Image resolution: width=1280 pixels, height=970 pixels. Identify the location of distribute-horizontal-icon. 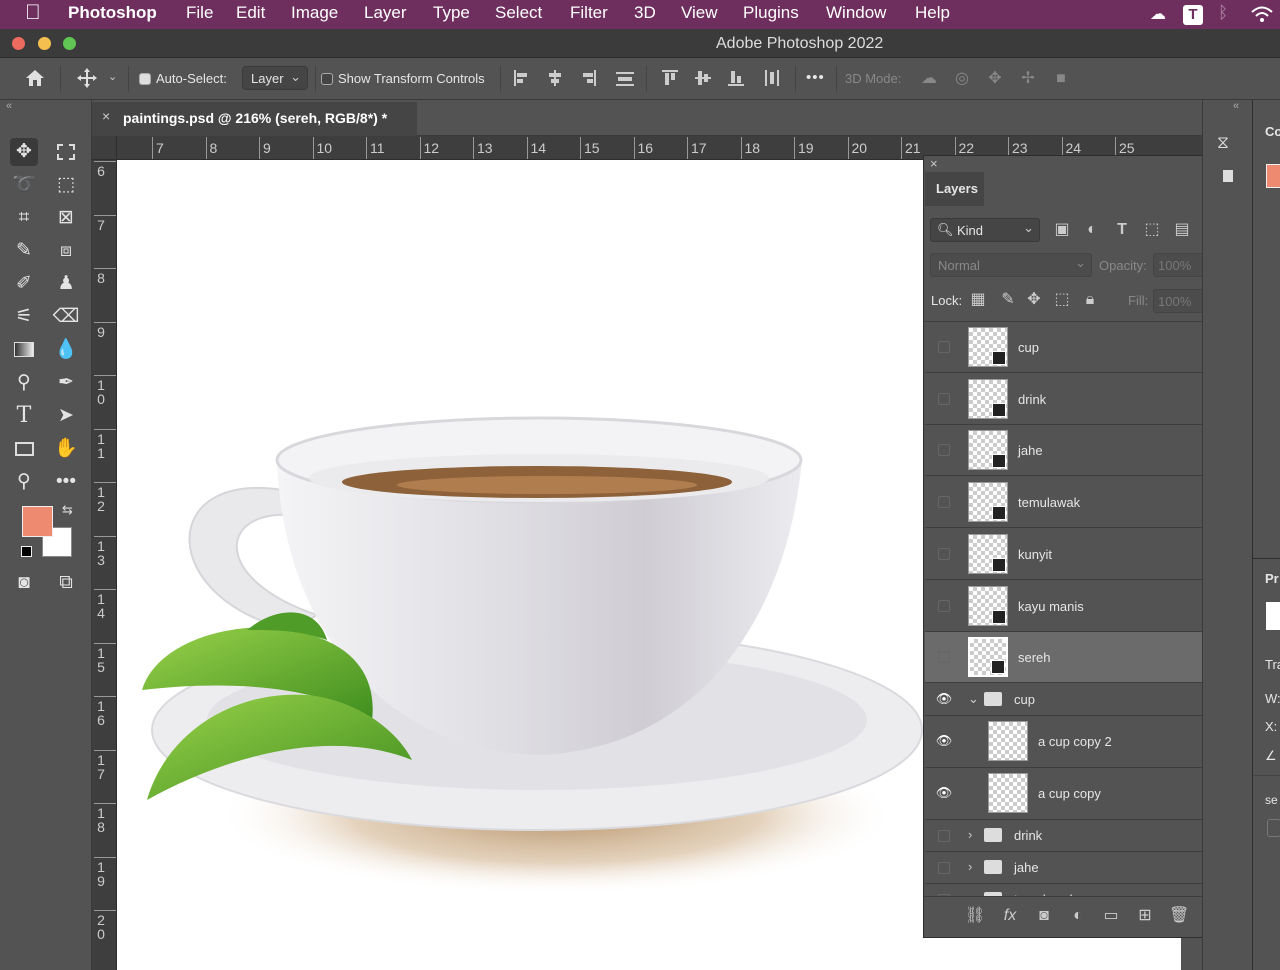
(772, 78).